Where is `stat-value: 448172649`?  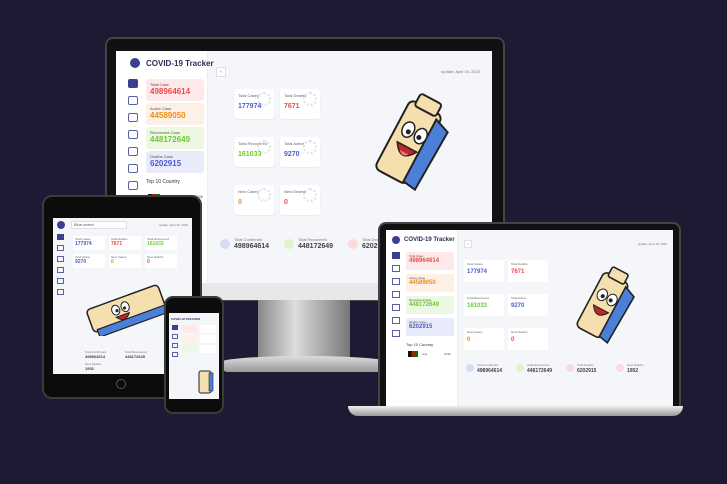 stat-value: 448172649 is located at coordinates (424, 305).